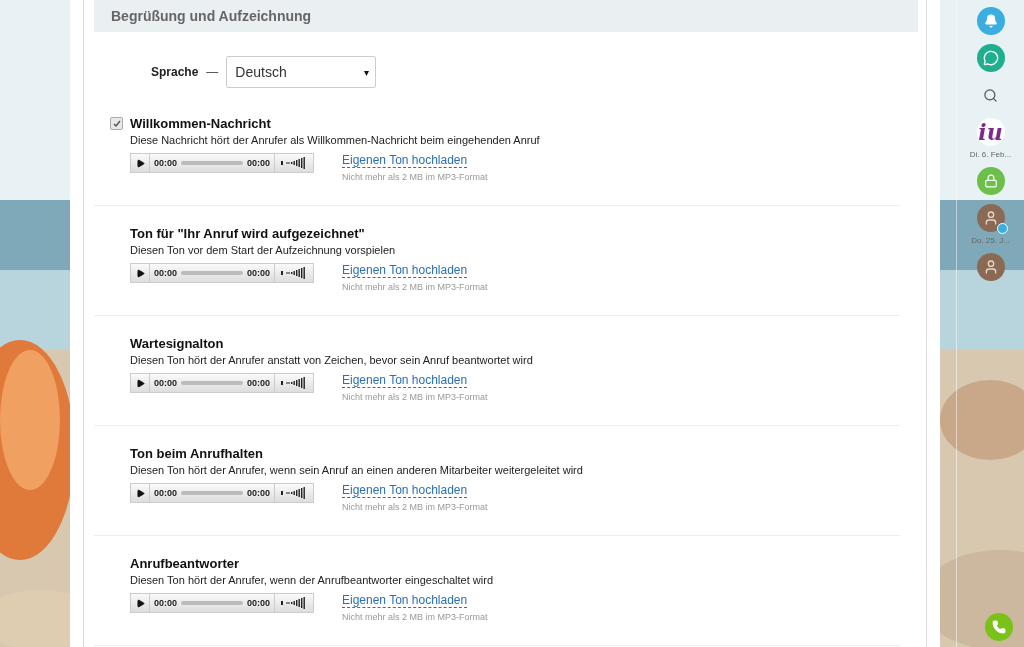  I want to click on dash: —, so click(212, 72).